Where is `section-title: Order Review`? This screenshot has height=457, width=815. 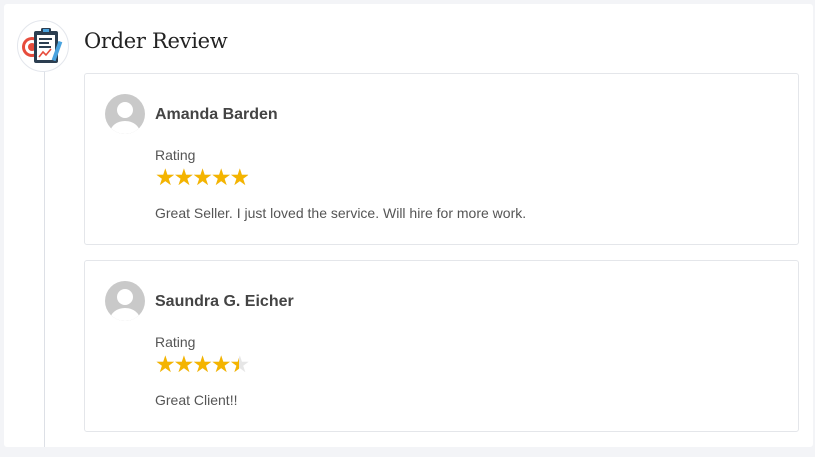 section-title: Order Review is located at coordinates (156, 41).